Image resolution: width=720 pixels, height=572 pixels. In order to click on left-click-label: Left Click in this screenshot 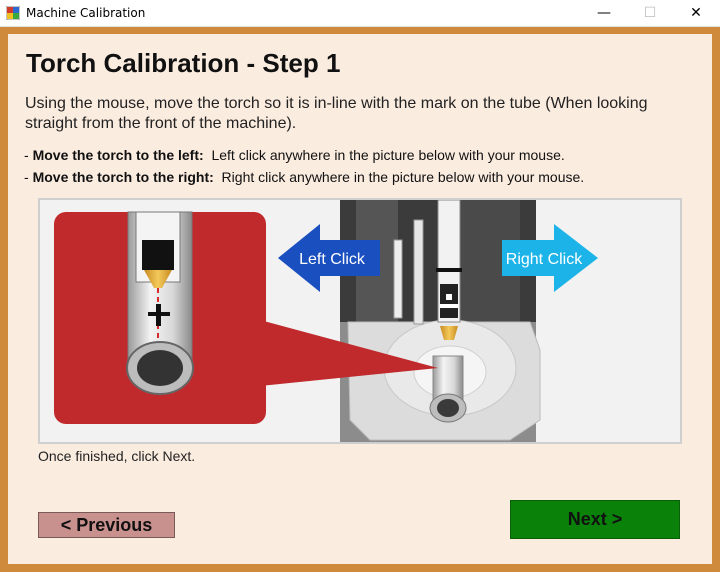, I will do `click(332, 259)`.